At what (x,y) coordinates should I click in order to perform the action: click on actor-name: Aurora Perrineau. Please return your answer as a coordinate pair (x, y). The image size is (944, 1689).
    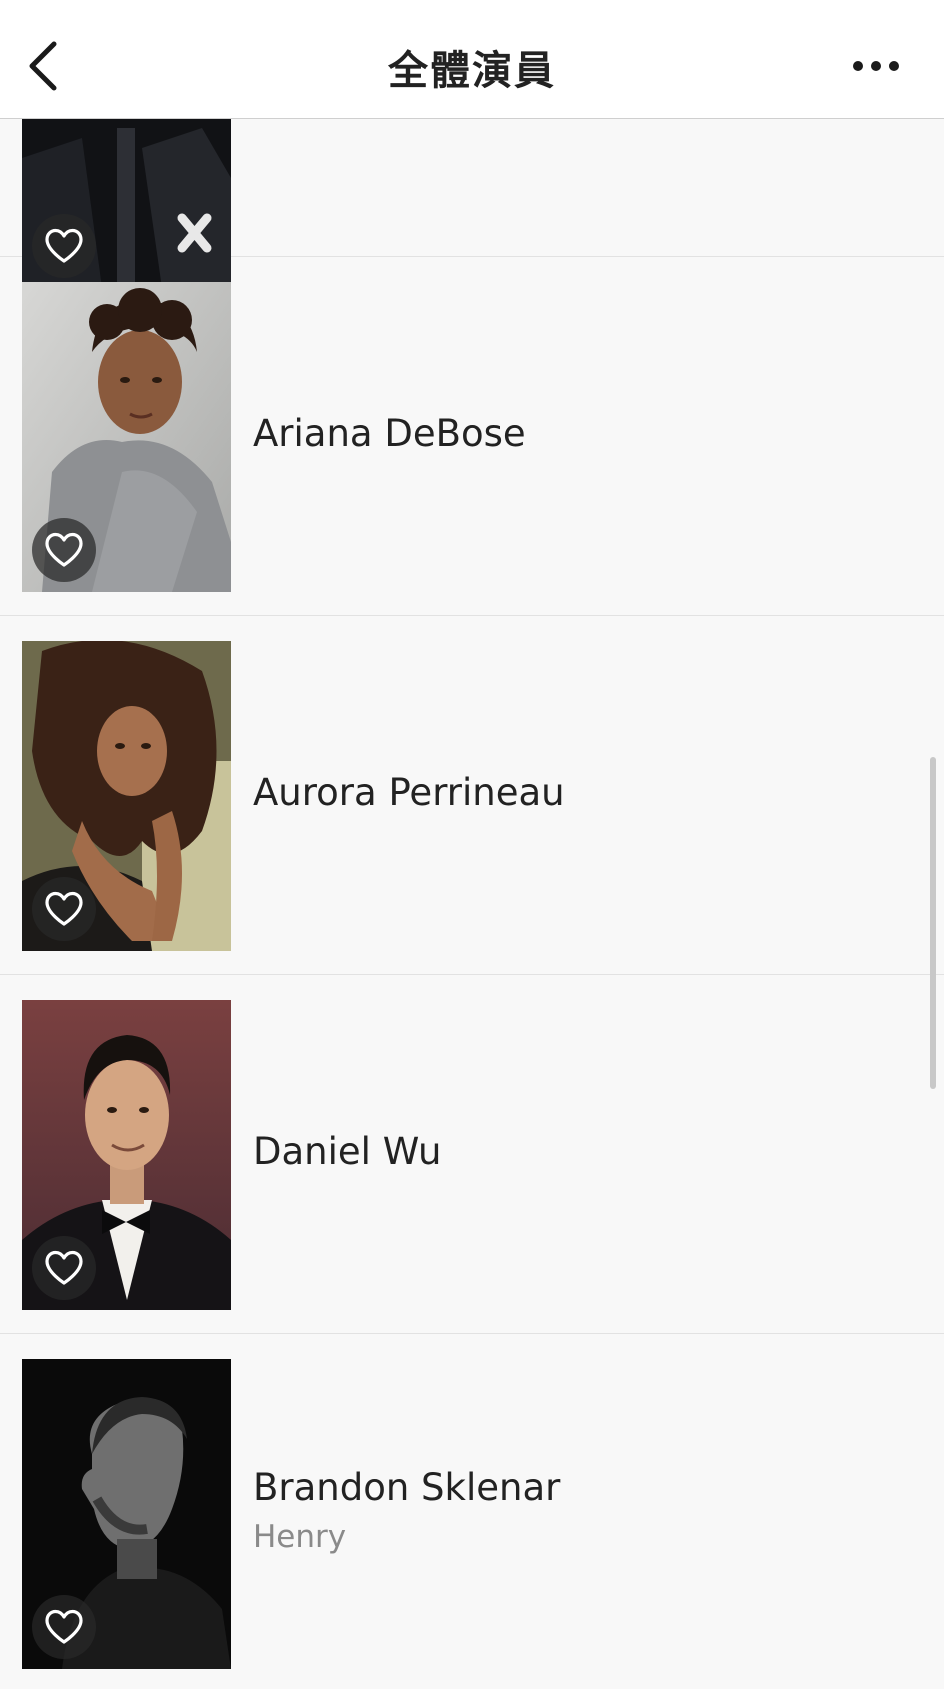
    Looking at the image, I should click on (409, 792).